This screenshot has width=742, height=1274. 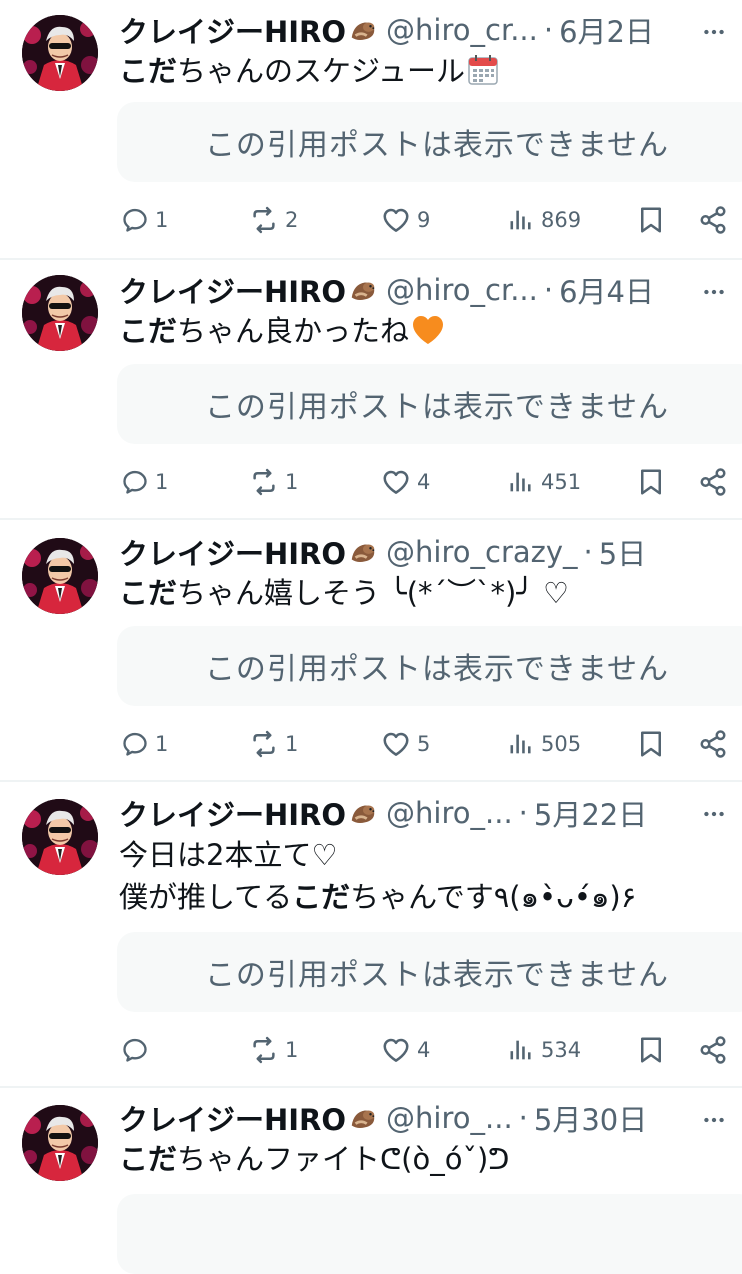 I want to click on author-handle: @hiro_crazy_, so click(x=482, y=552).